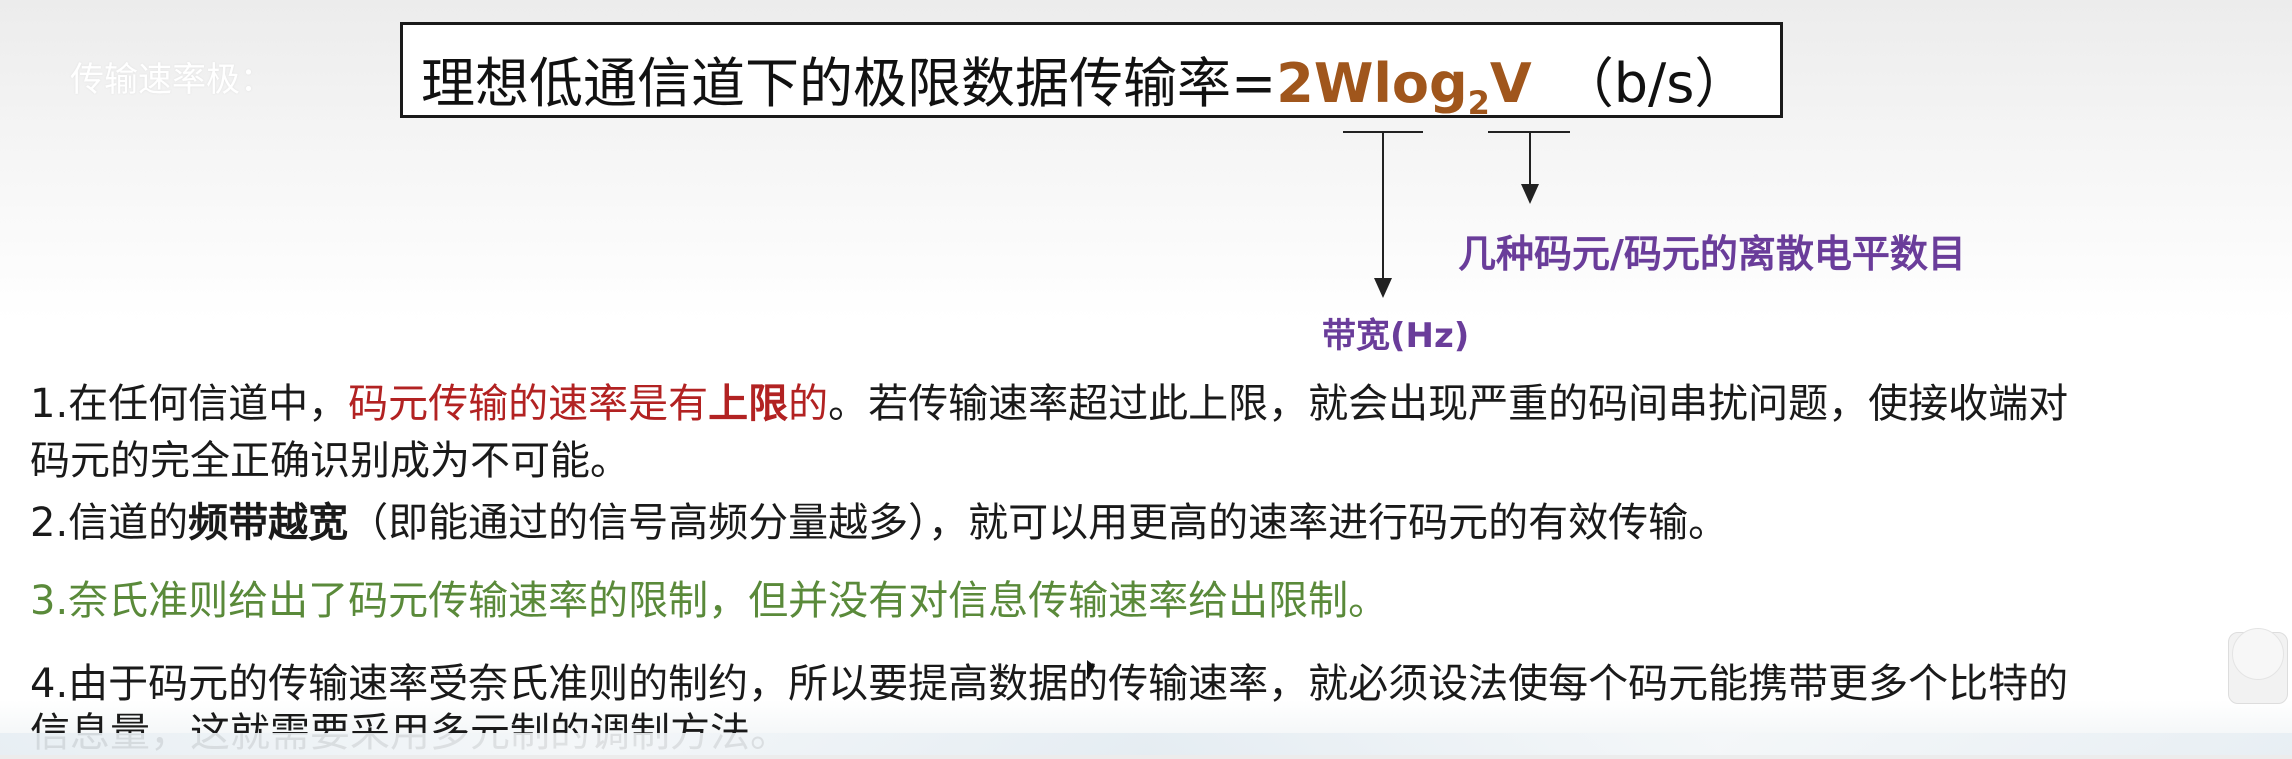 The image size is (2292, 759). I want to click on formula-equation: 2Wlog2V, so click(1404, 87).